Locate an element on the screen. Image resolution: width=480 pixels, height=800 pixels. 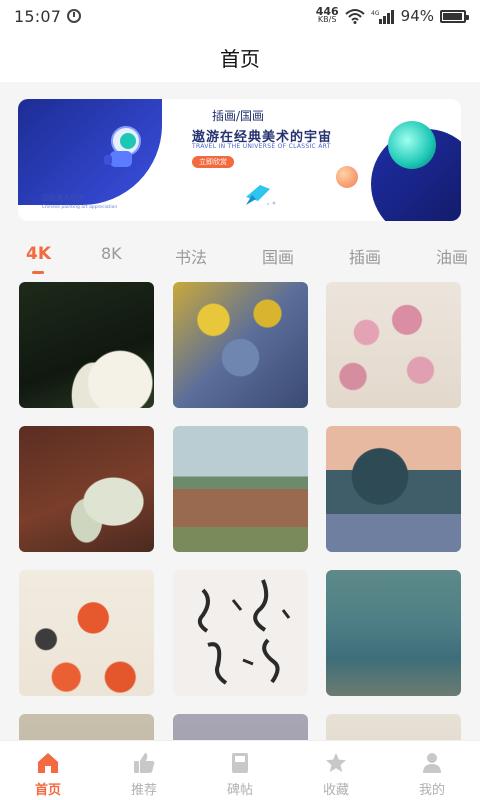
tab-illustration: 插画 is located at coordinates (365, 256).